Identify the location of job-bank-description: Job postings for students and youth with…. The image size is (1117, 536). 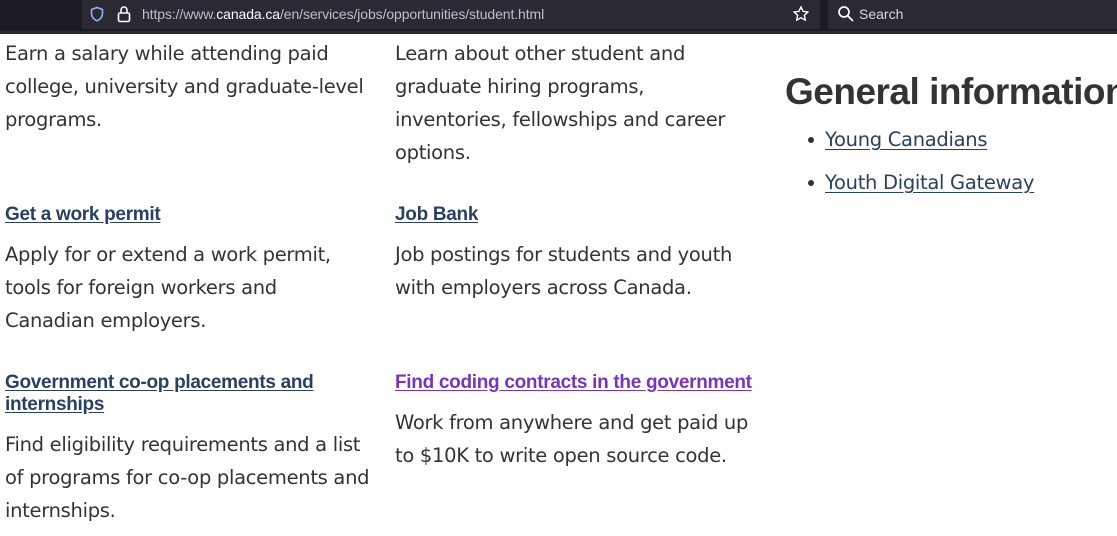
(564, 271).